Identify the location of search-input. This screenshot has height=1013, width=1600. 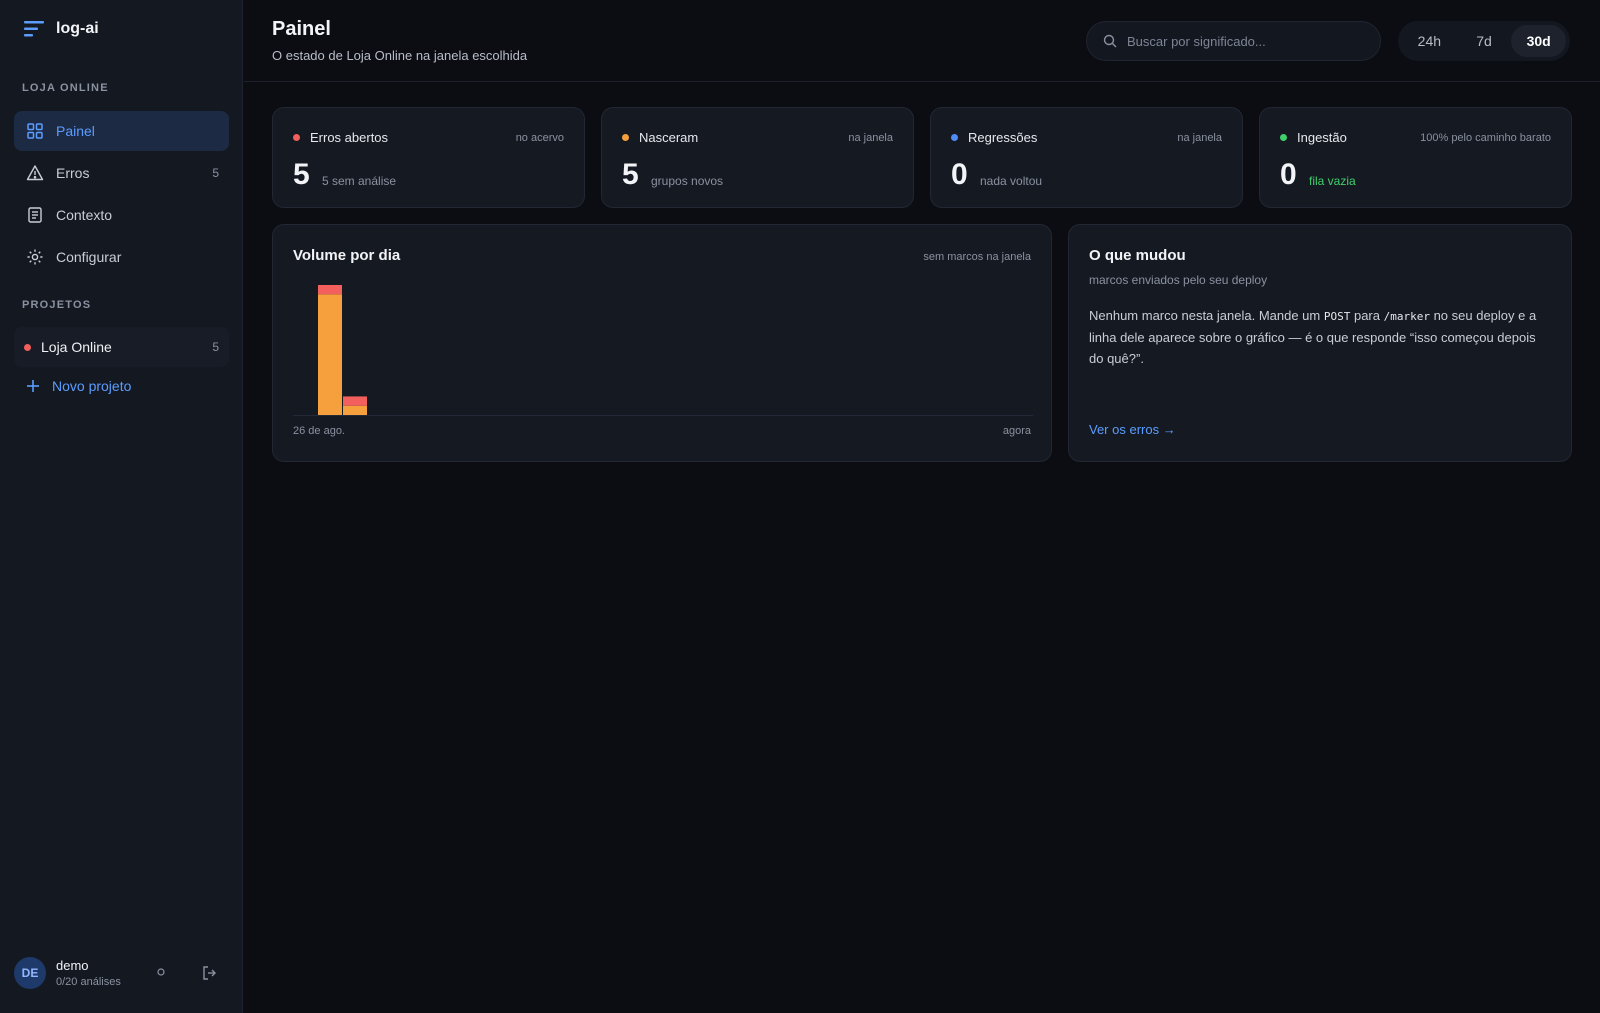
(1247, 41).